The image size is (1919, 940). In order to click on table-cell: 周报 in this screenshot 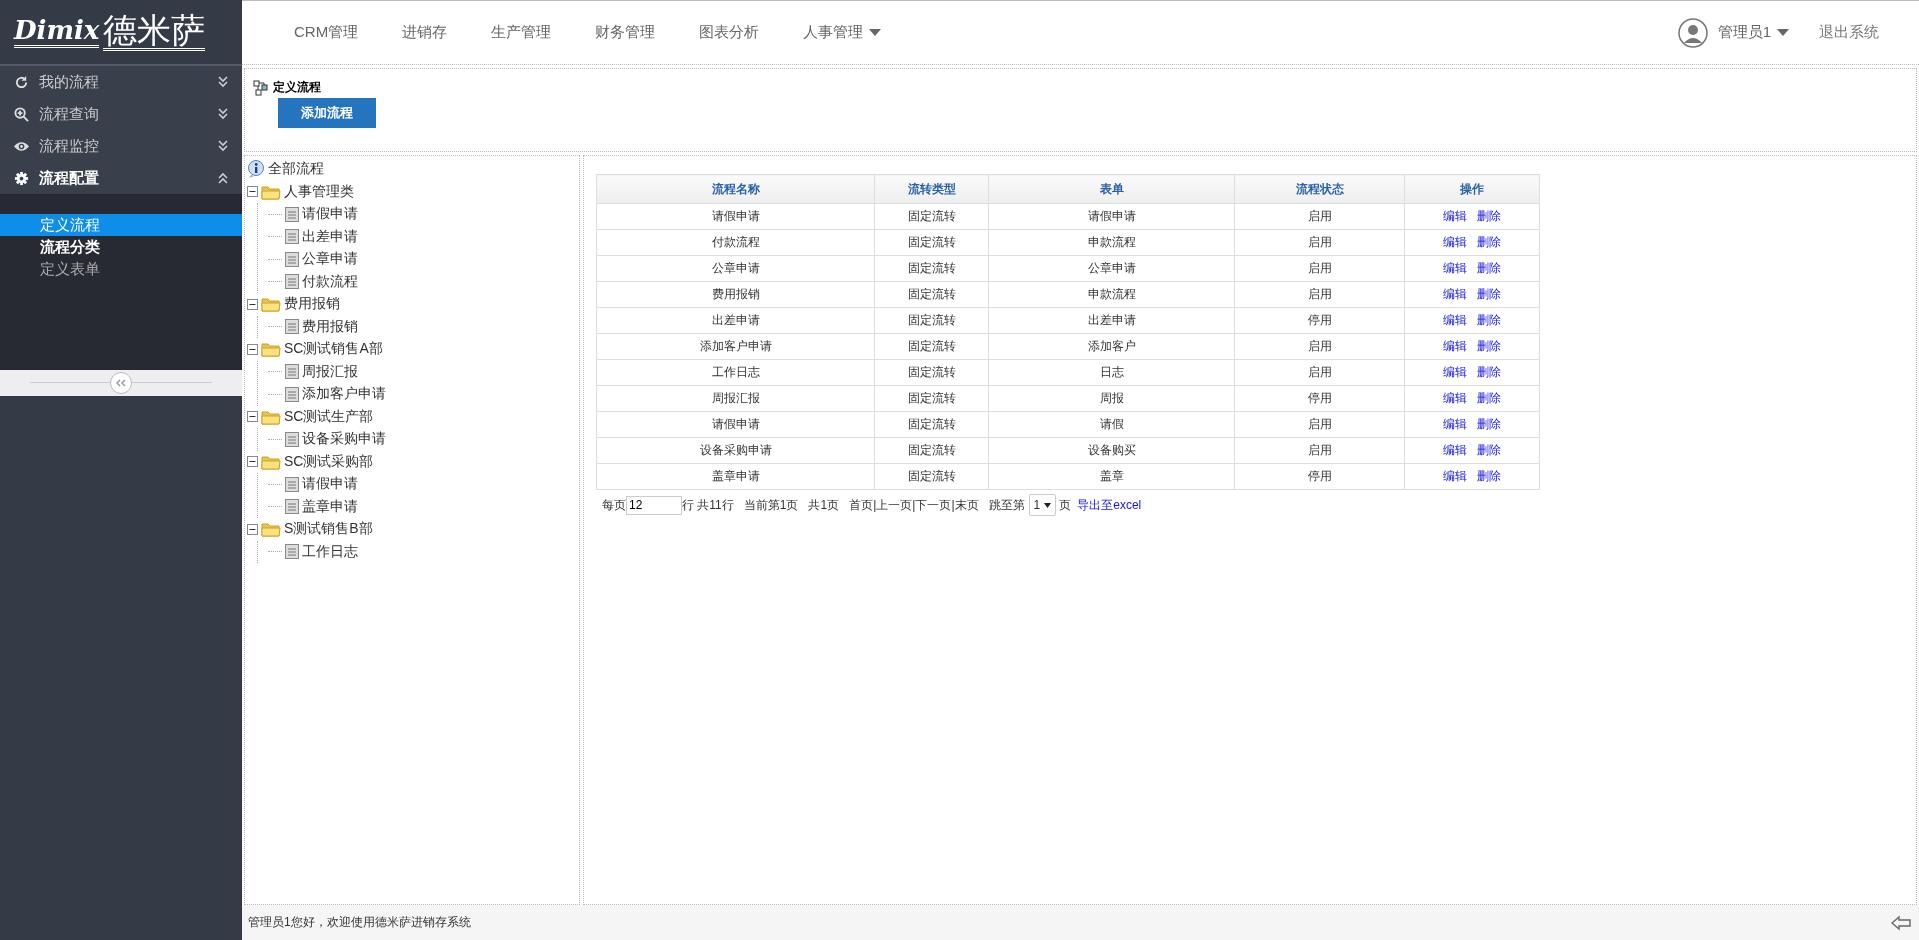, I will do `click(1111, 398)`.